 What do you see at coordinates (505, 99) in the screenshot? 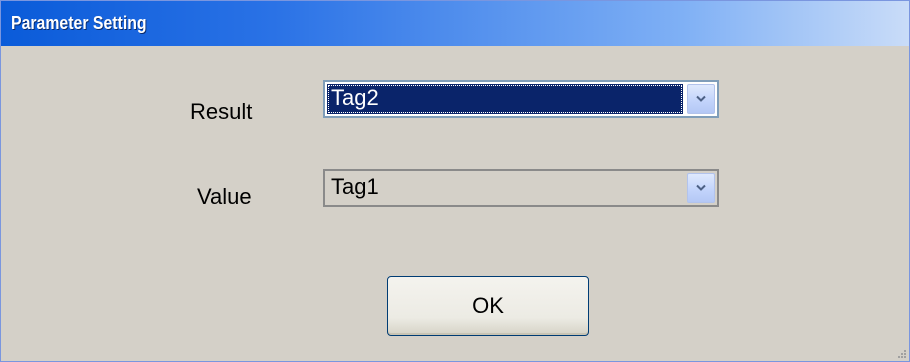
I see `result-selected-value: Tag2` at bounding box center [505, 99].